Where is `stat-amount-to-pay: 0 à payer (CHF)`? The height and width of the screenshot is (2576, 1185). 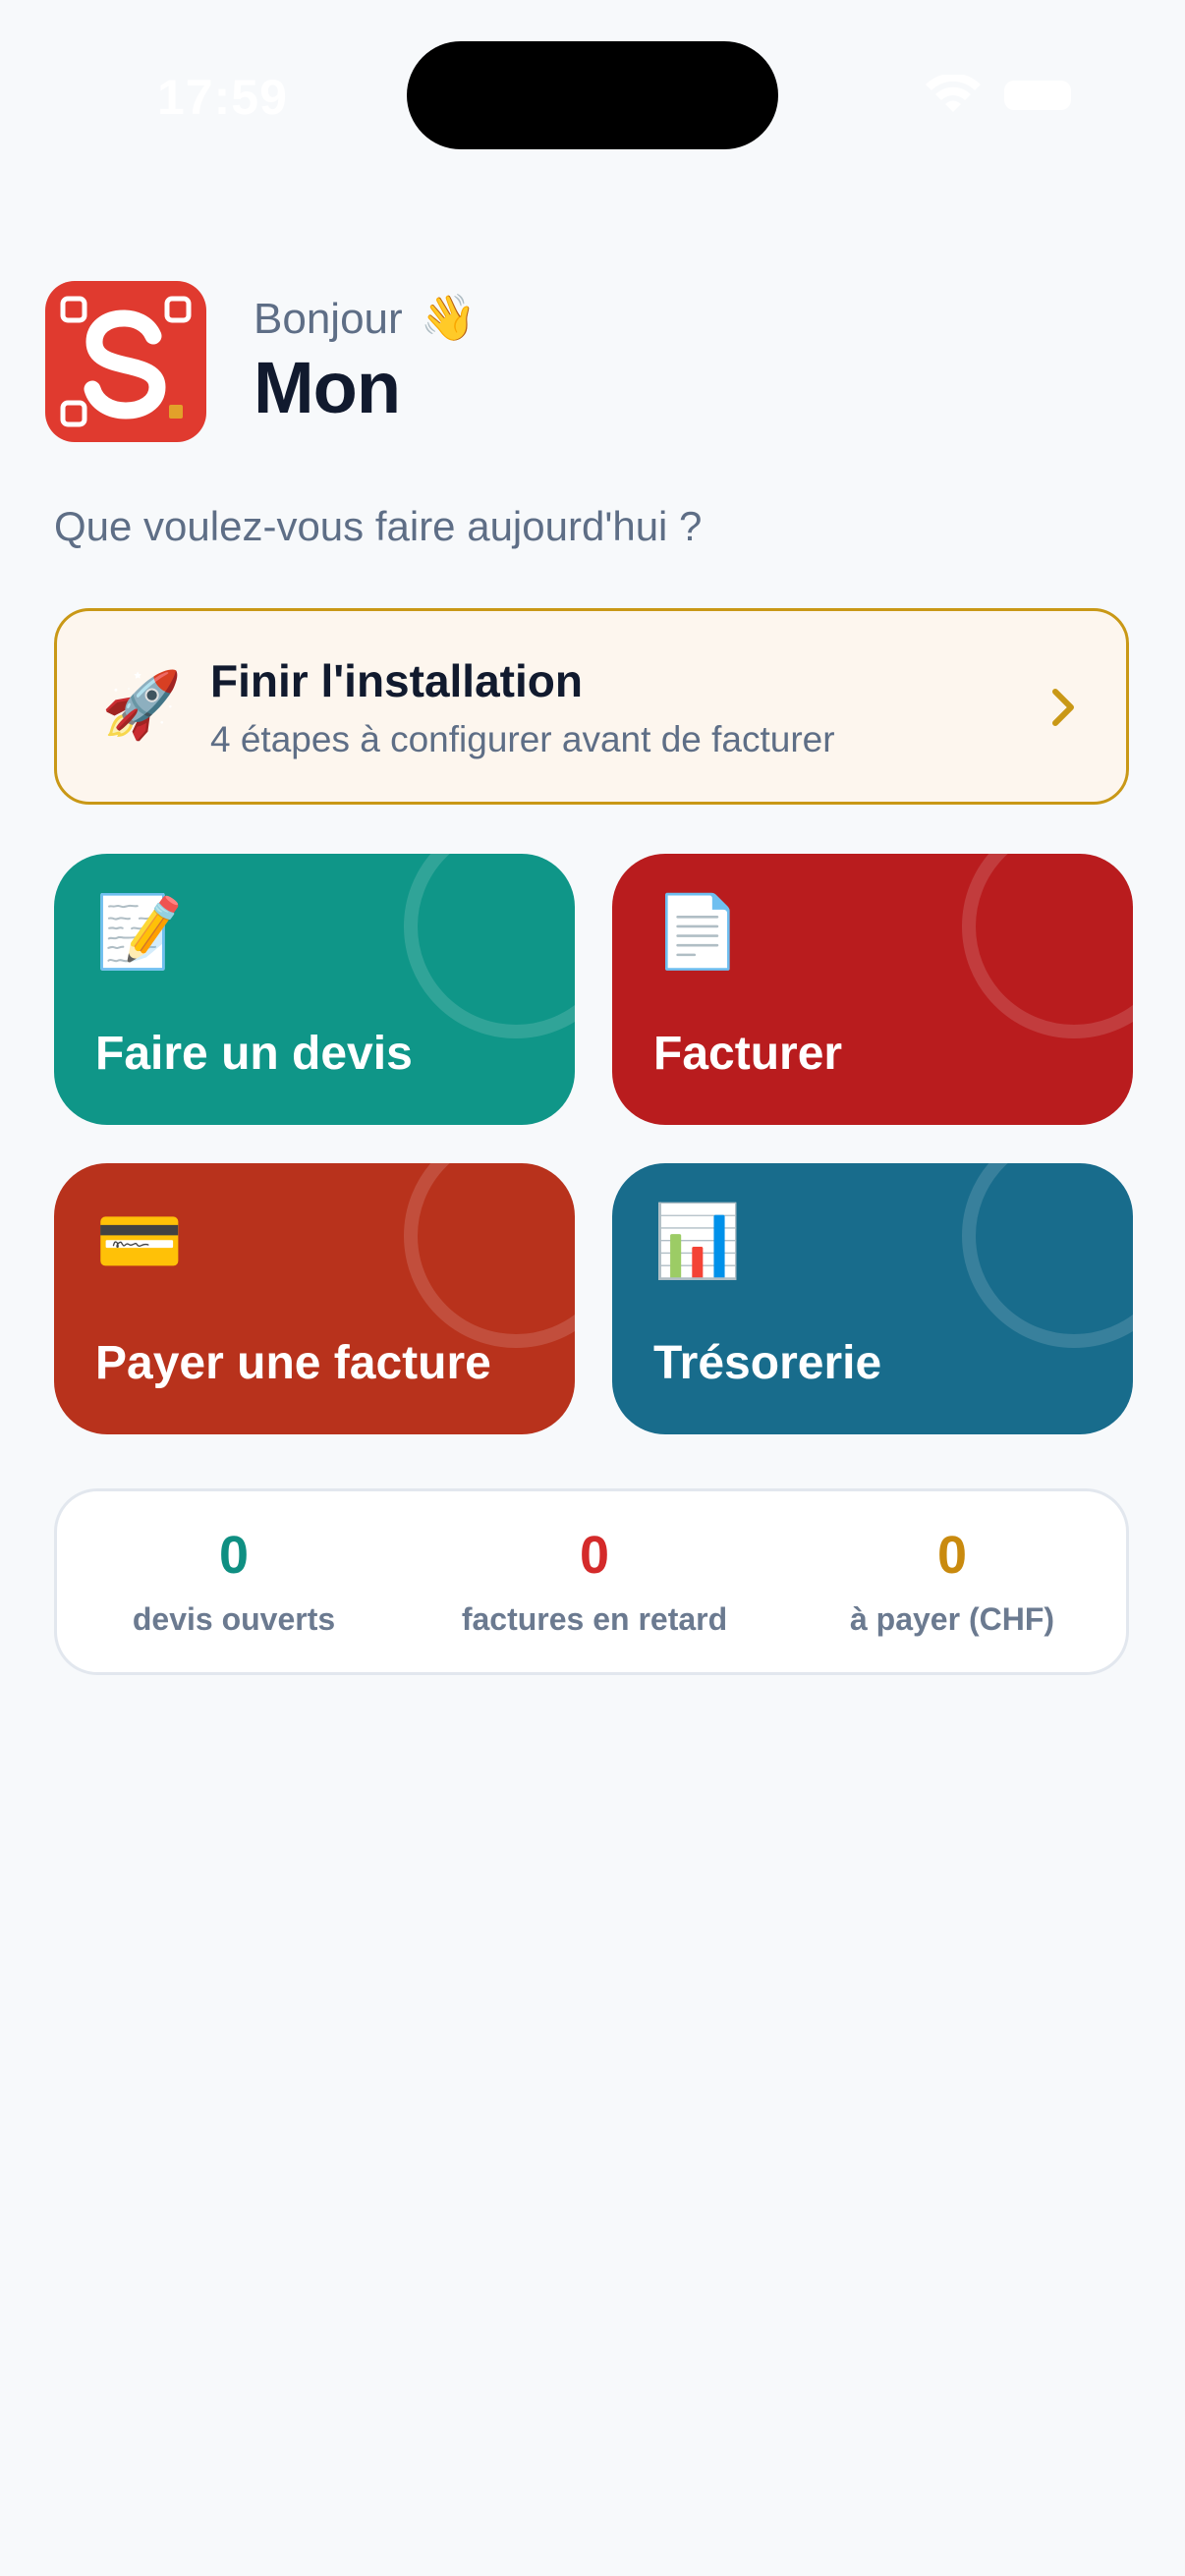
stat-amount-to-pay: 0 à payer (CHF) is located at coordinates (952, 1583).